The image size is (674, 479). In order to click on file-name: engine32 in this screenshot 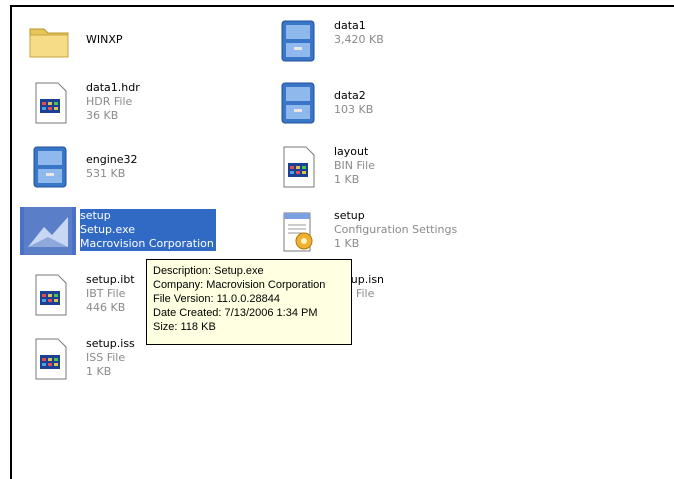, I will do `click(112, 159)`.